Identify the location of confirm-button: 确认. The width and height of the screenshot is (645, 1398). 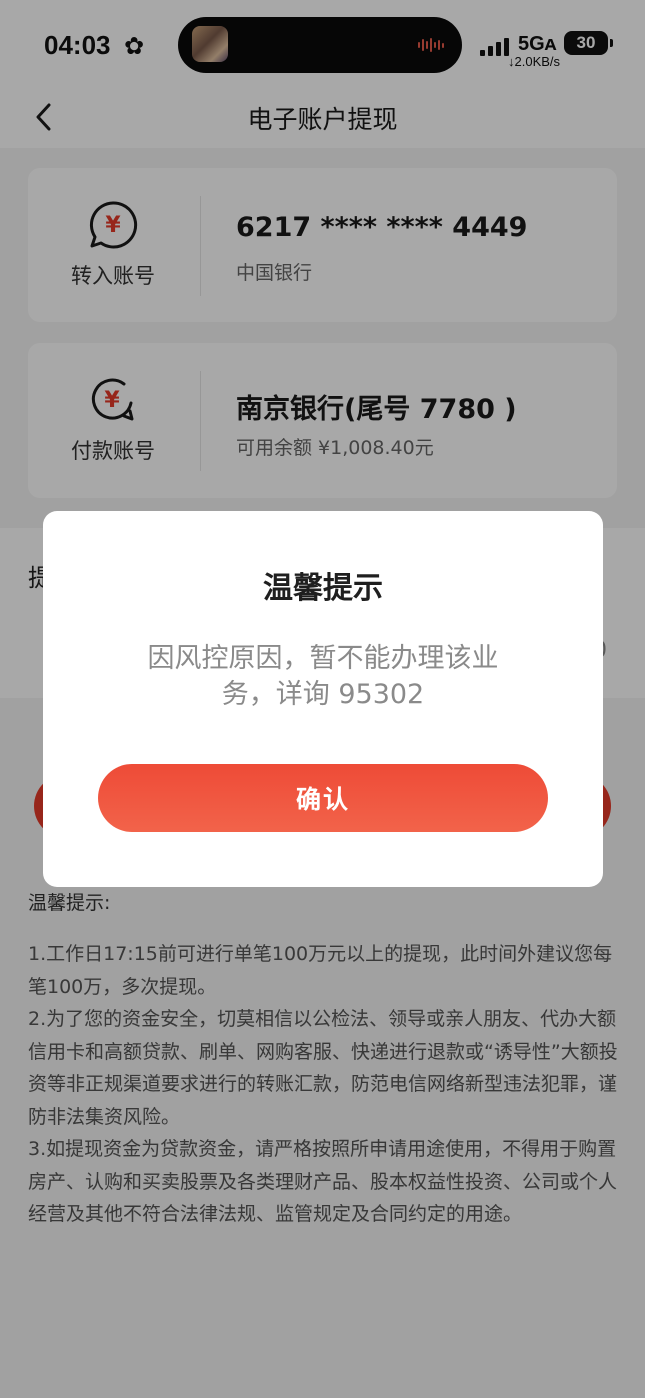
(323, 798).